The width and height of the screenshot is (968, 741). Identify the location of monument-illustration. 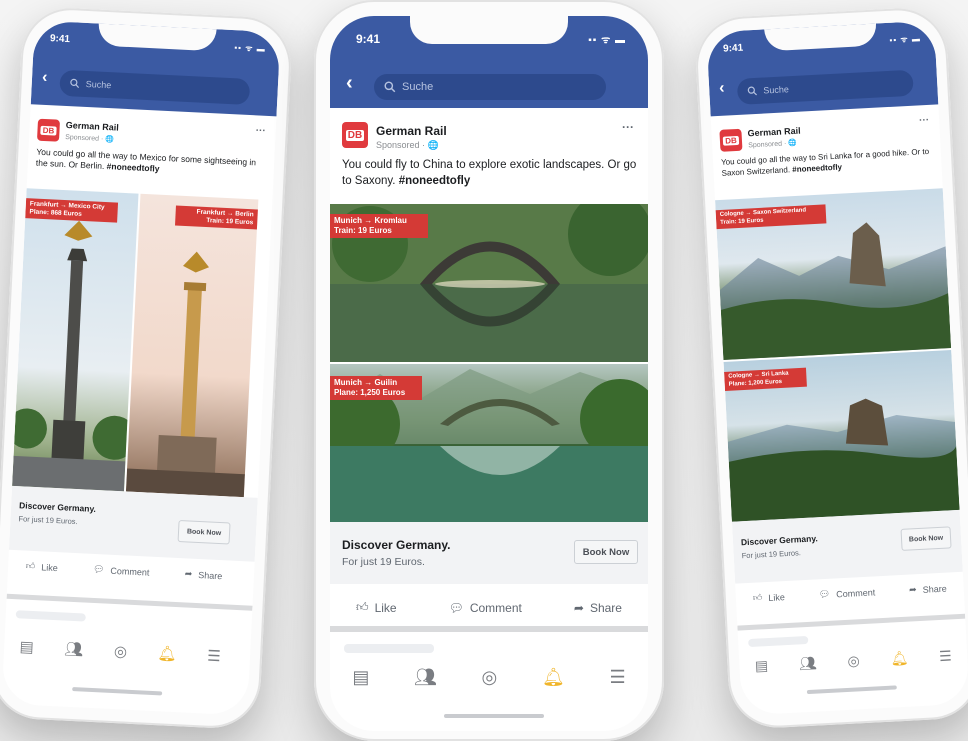
(74, 356).